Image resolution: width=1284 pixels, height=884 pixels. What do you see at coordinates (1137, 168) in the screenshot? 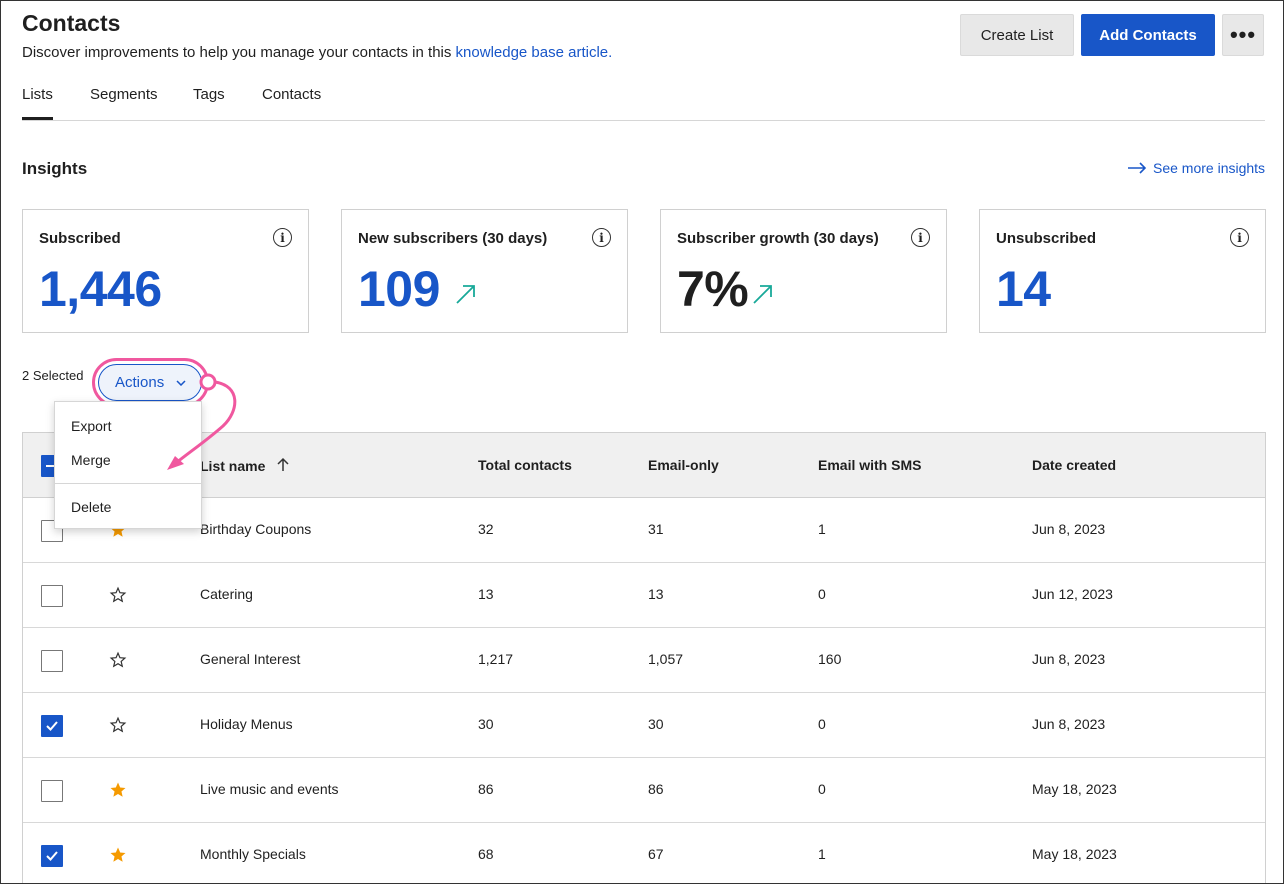
I see `arrow-right-icon` at bounding box center [1137, 168].